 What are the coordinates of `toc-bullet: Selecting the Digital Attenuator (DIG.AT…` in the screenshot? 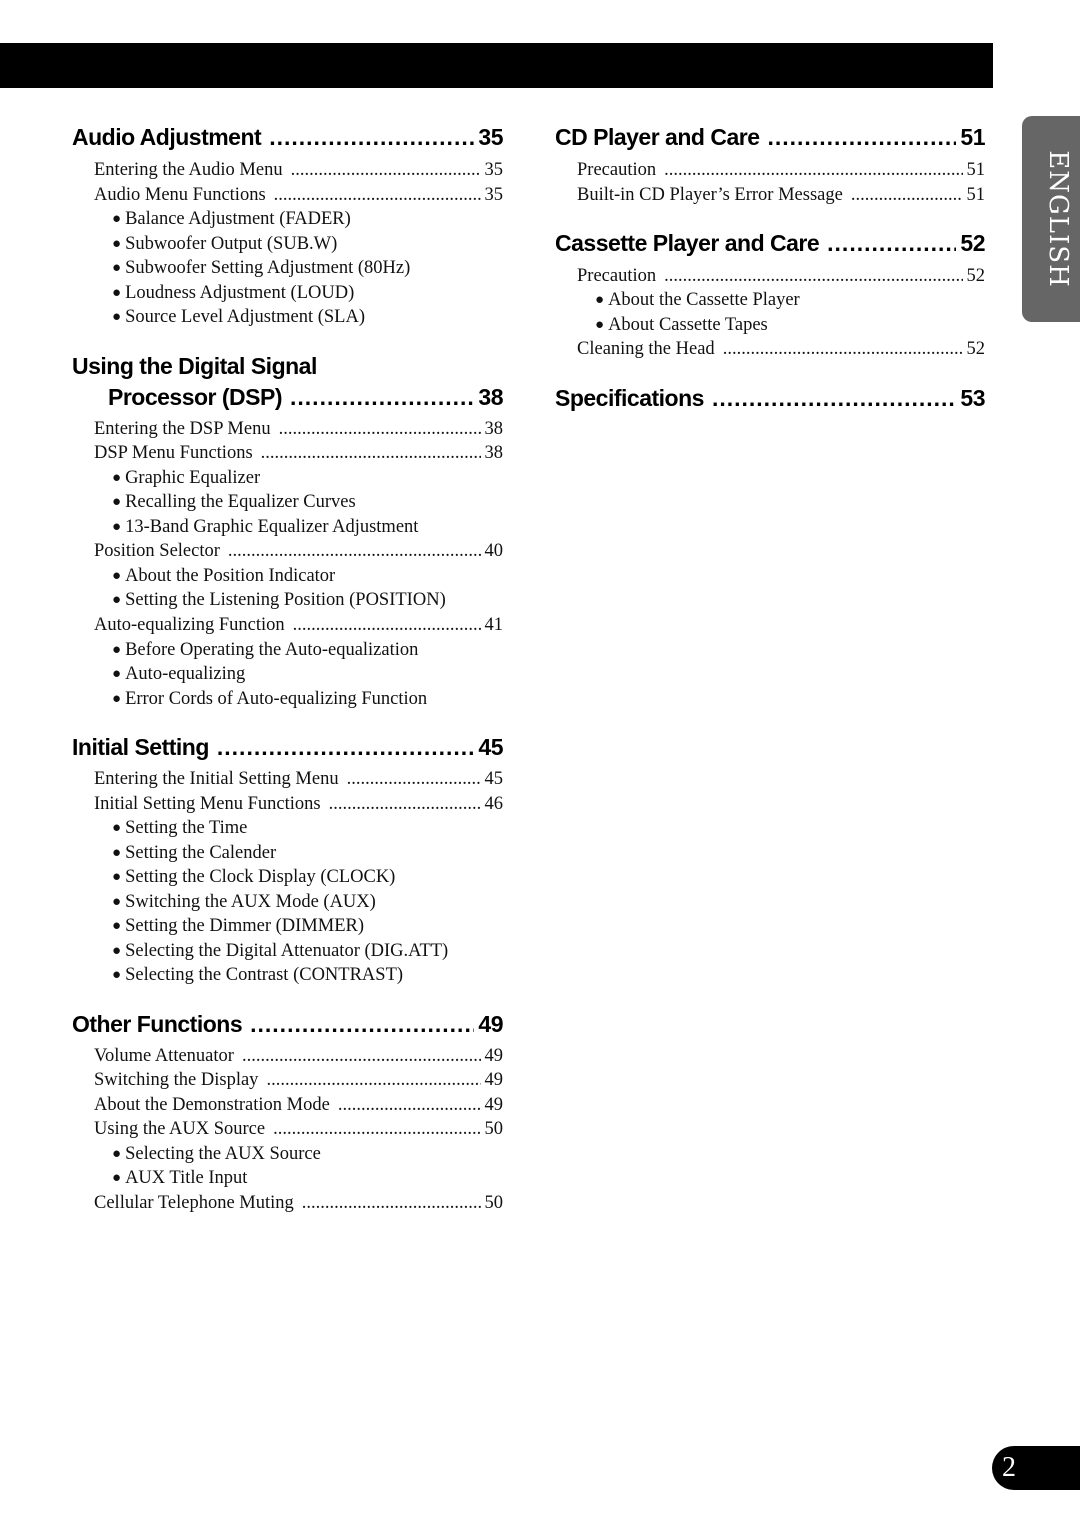 It's located at (287, 951).